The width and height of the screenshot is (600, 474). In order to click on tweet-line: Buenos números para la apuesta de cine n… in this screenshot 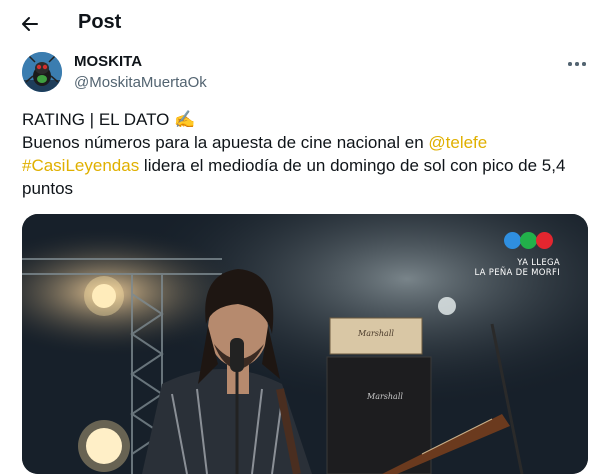, I will do `click(302, 142)`.